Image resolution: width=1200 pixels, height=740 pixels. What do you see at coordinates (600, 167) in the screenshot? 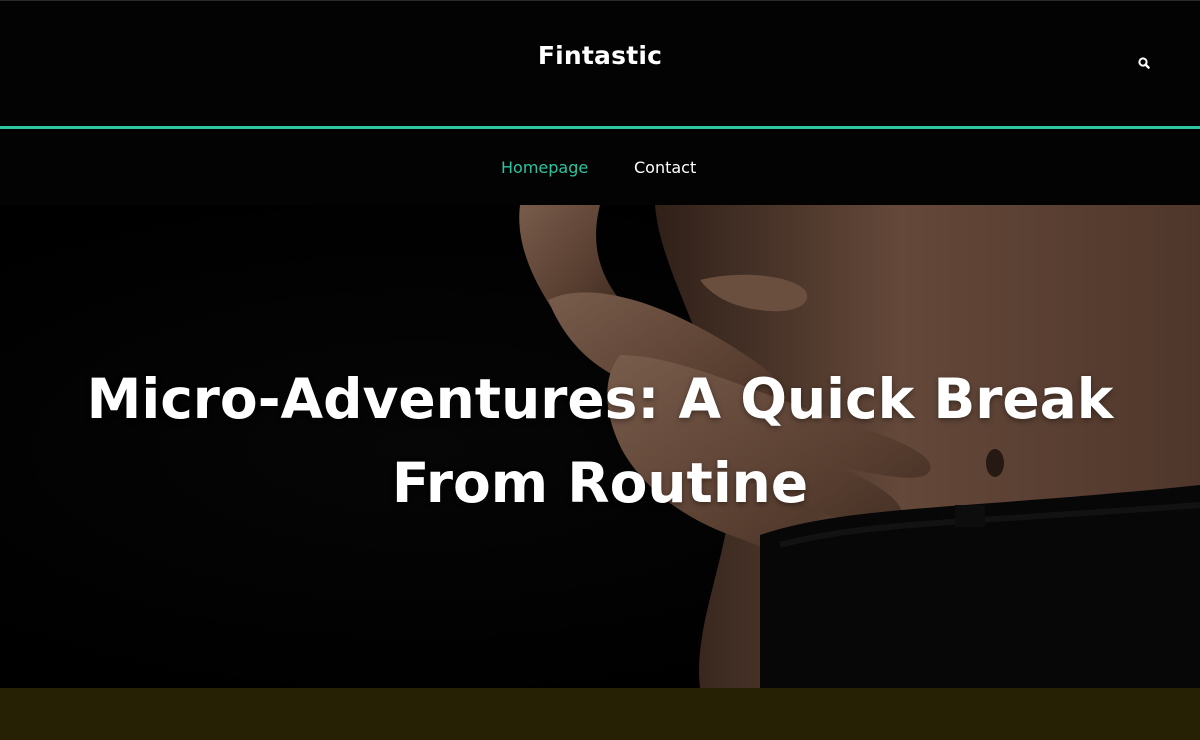
I see `main-navigation: Homepage Contact` at bounding box center [600, 167].